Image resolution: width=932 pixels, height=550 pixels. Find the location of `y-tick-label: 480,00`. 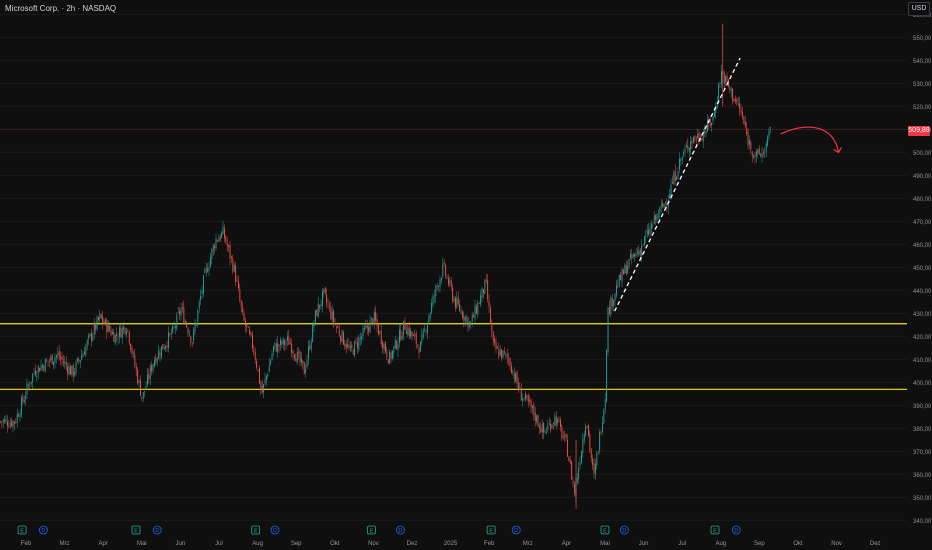

y-tick-label: 480,00 is located at coordinates (922, 200).